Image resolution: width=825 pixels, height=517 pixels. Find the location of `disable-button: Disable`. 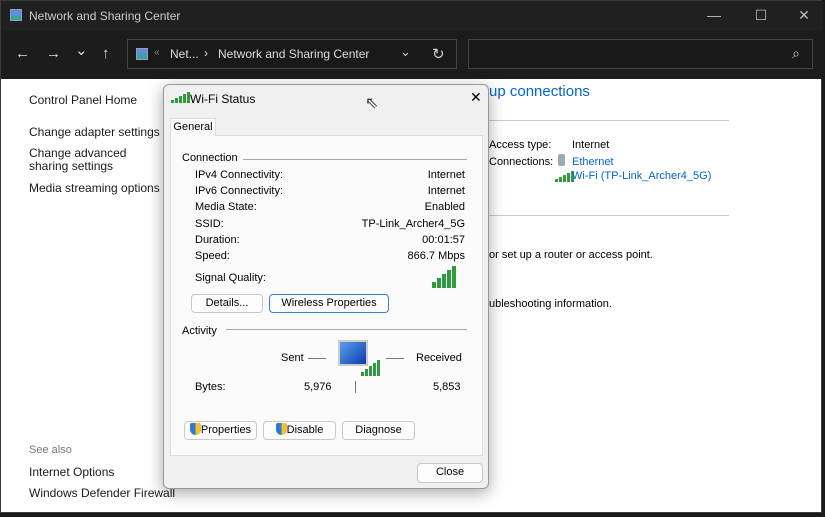

disable-button: Disable is located at coordinates (299, 430).